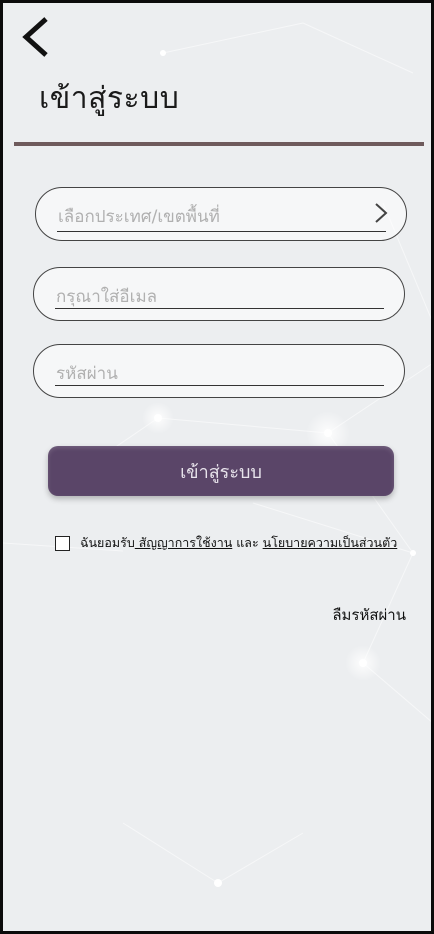  What do you see at coordinates (184, 542) in the screenshot?
I see `terms-link: สัญญาการใช้งาน` at bounding box center [184, 542].